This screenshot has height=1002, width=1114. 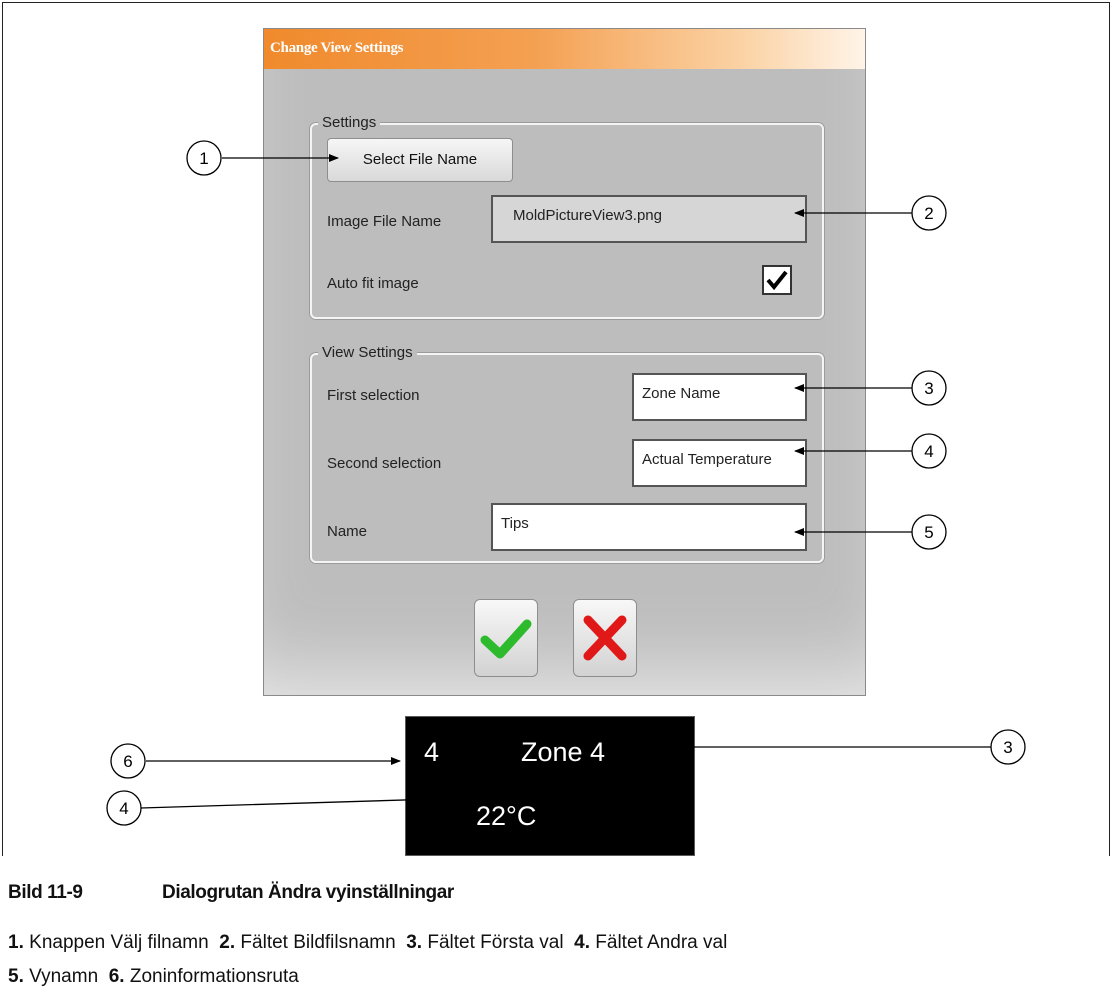 What do you see at coordinates (582, 942) in the screenshot?
I see `legend-num-4: 4.` at bounding box center [582, 942].